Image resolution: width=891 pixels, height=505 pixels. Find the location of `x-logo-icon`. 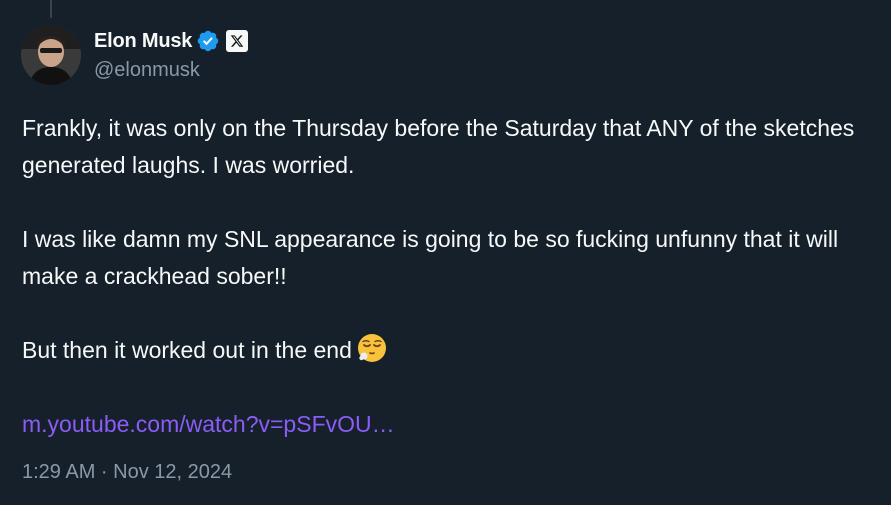

x-logo-icon is located at coordinates (237, 41).